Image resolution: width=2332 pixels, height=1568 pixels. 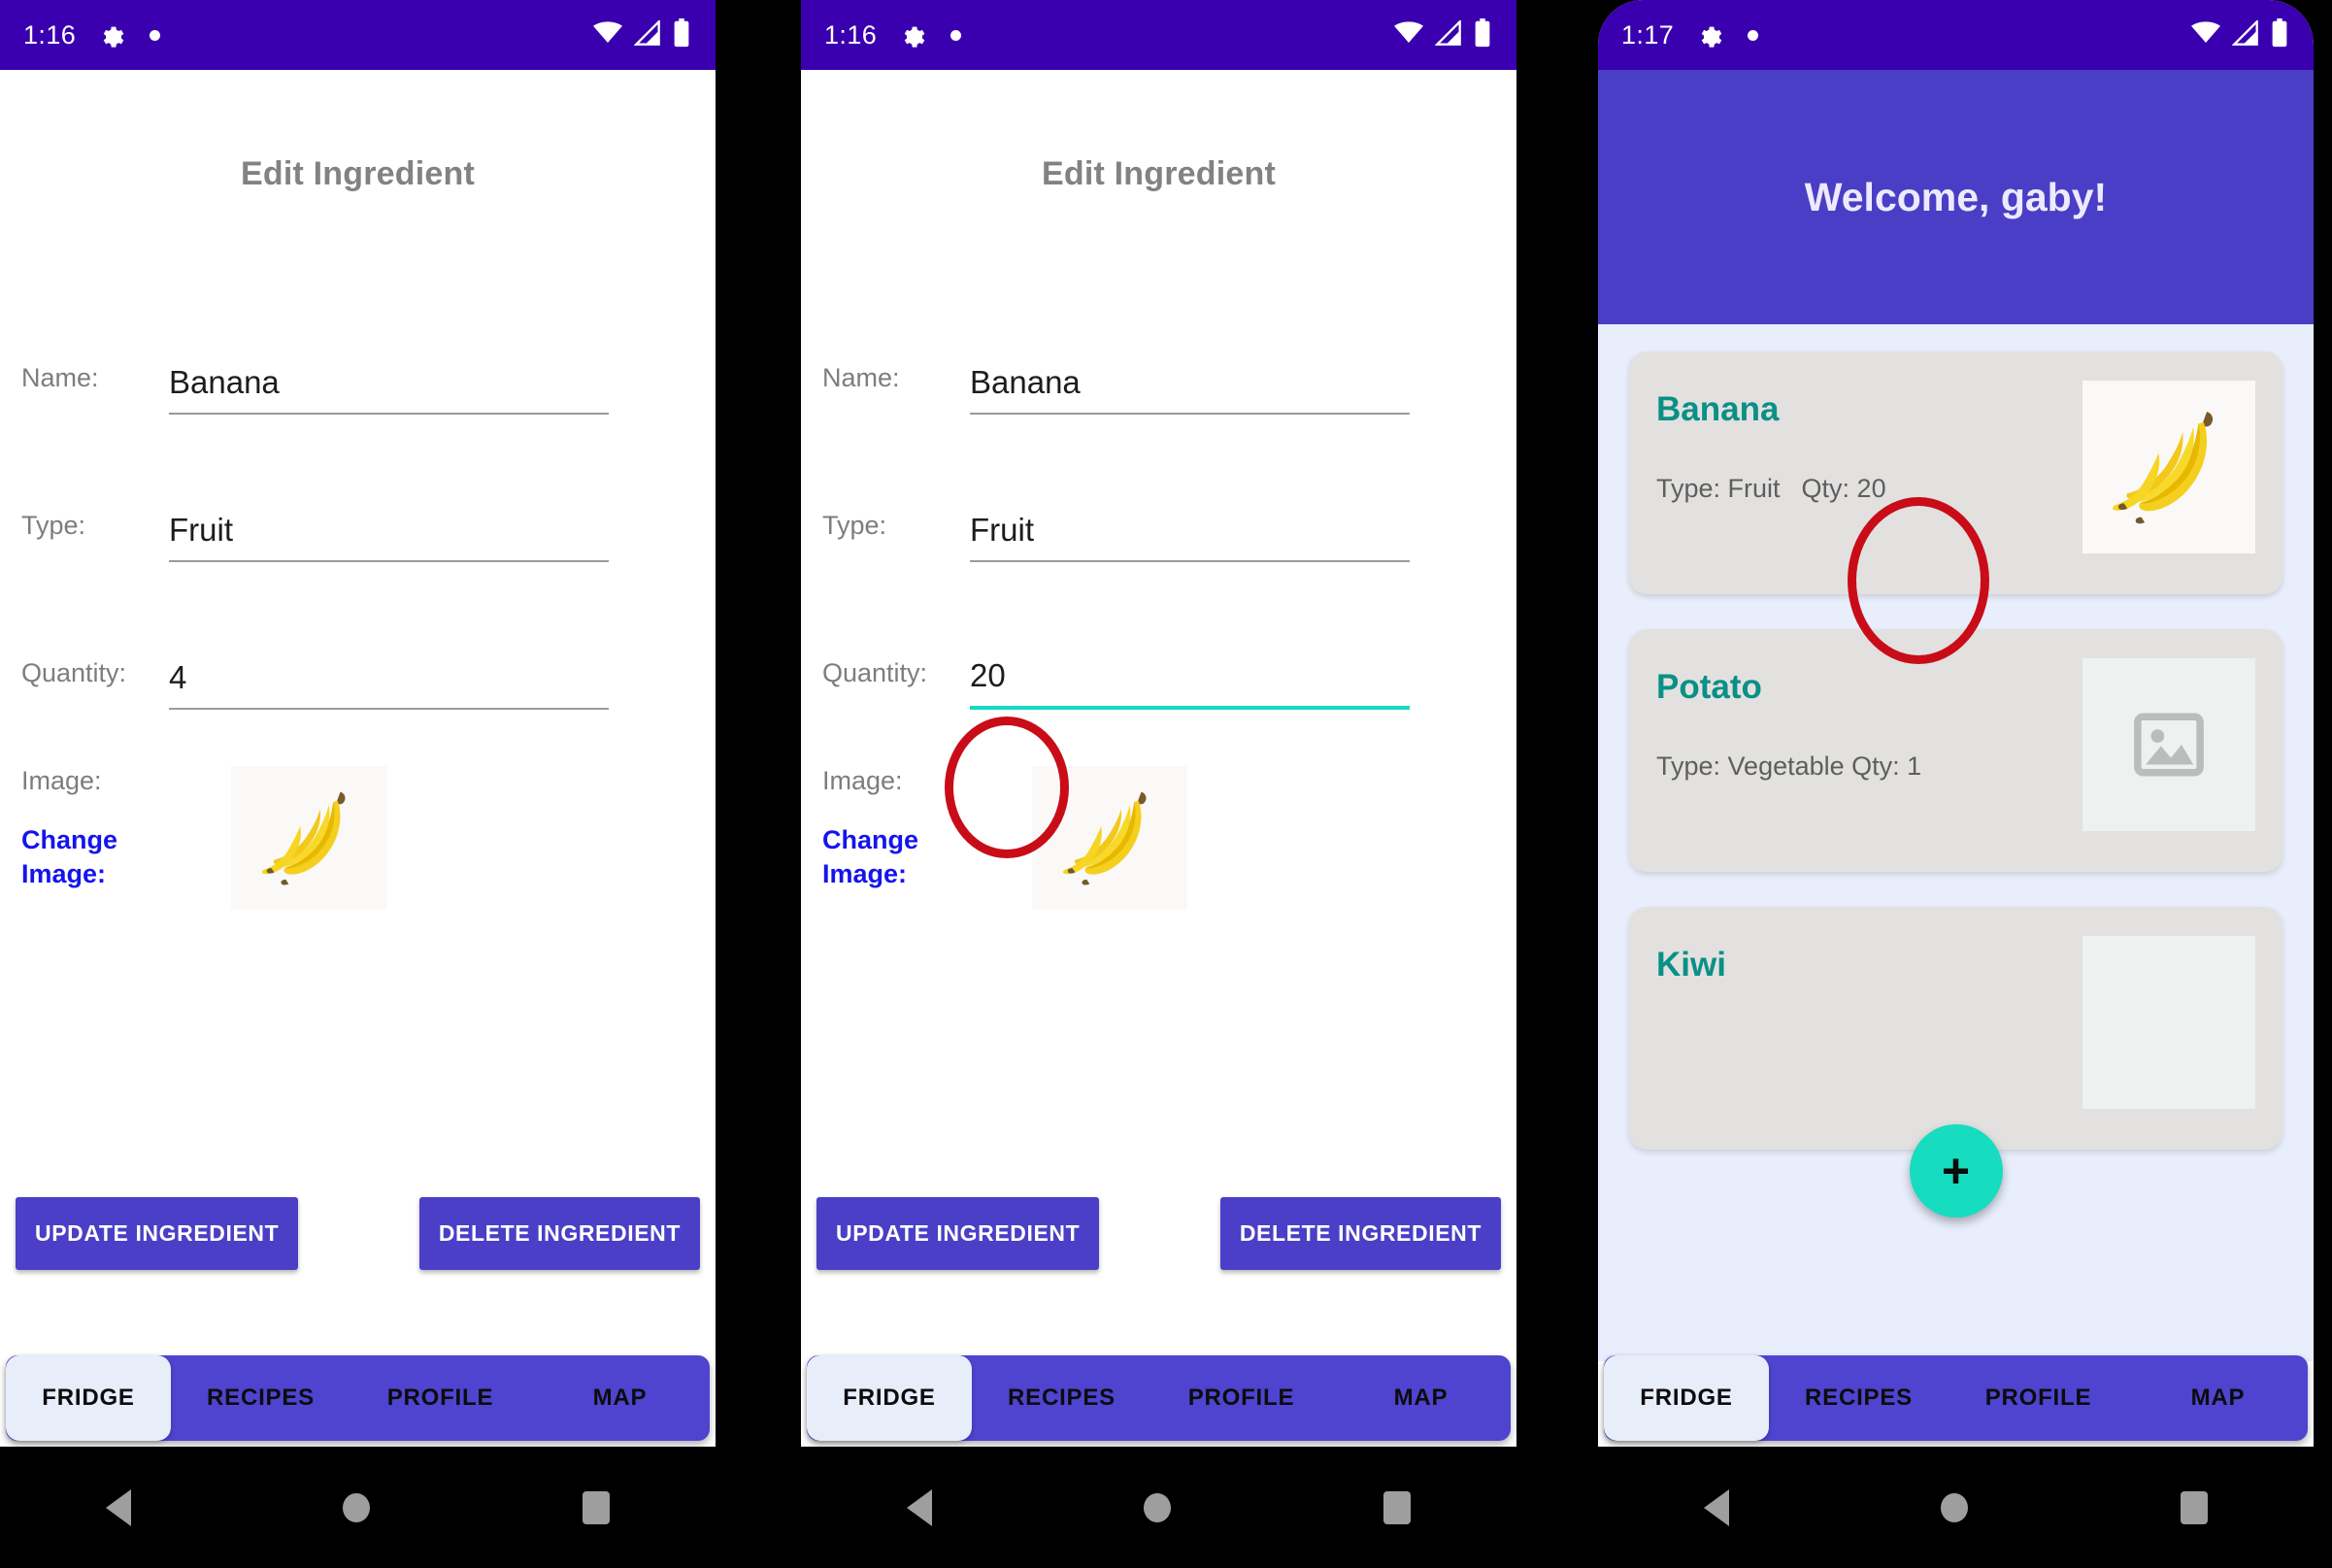 I want to click on quantity-field: 20, so click(x=1233, y=683).